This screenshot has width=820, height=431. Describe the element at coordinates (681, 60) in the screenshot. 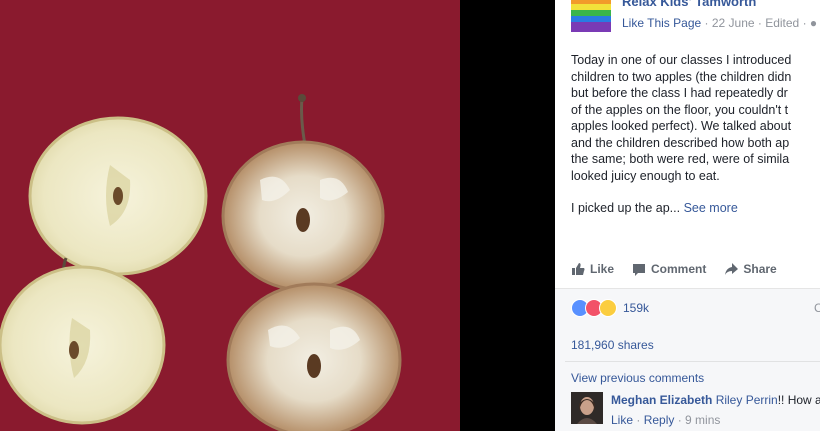

I see `post-line: Today in one of our classes I introduced` at that location.